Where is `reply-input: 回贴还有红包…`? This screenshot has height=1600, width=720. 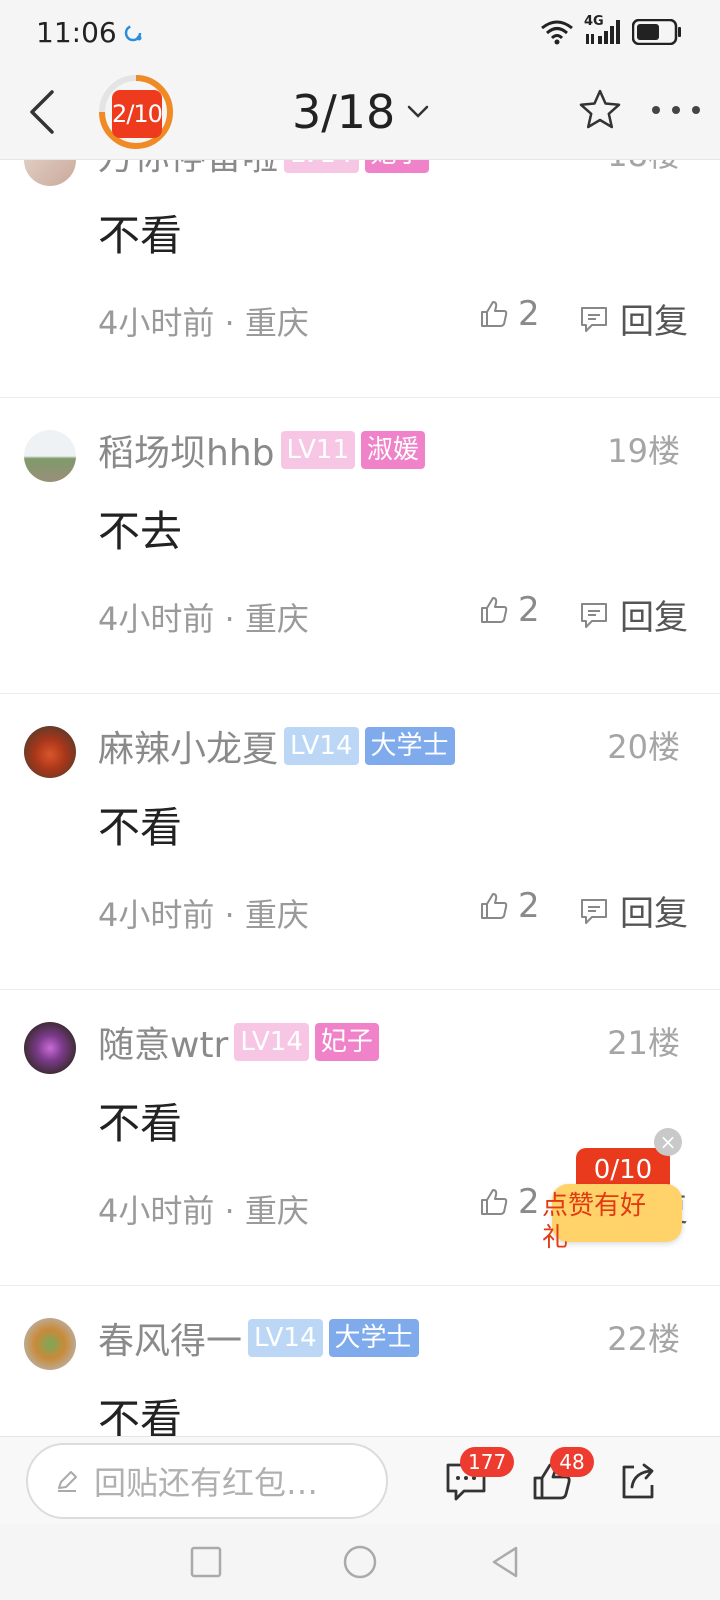 reply-input: 回贴还有红包… is located at coordinates (207, 1481).